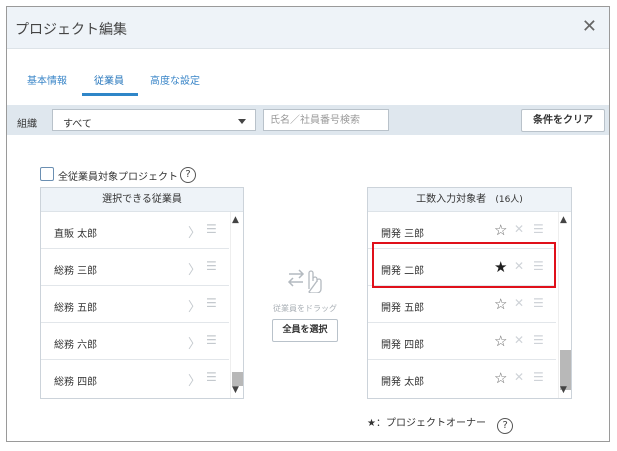 Image resolution: width=617 pixels, height=451 pixels. Describe the element at coordinates (403, 345) in the screenshot. I see `employee-name: 開発 四郎` at that location.